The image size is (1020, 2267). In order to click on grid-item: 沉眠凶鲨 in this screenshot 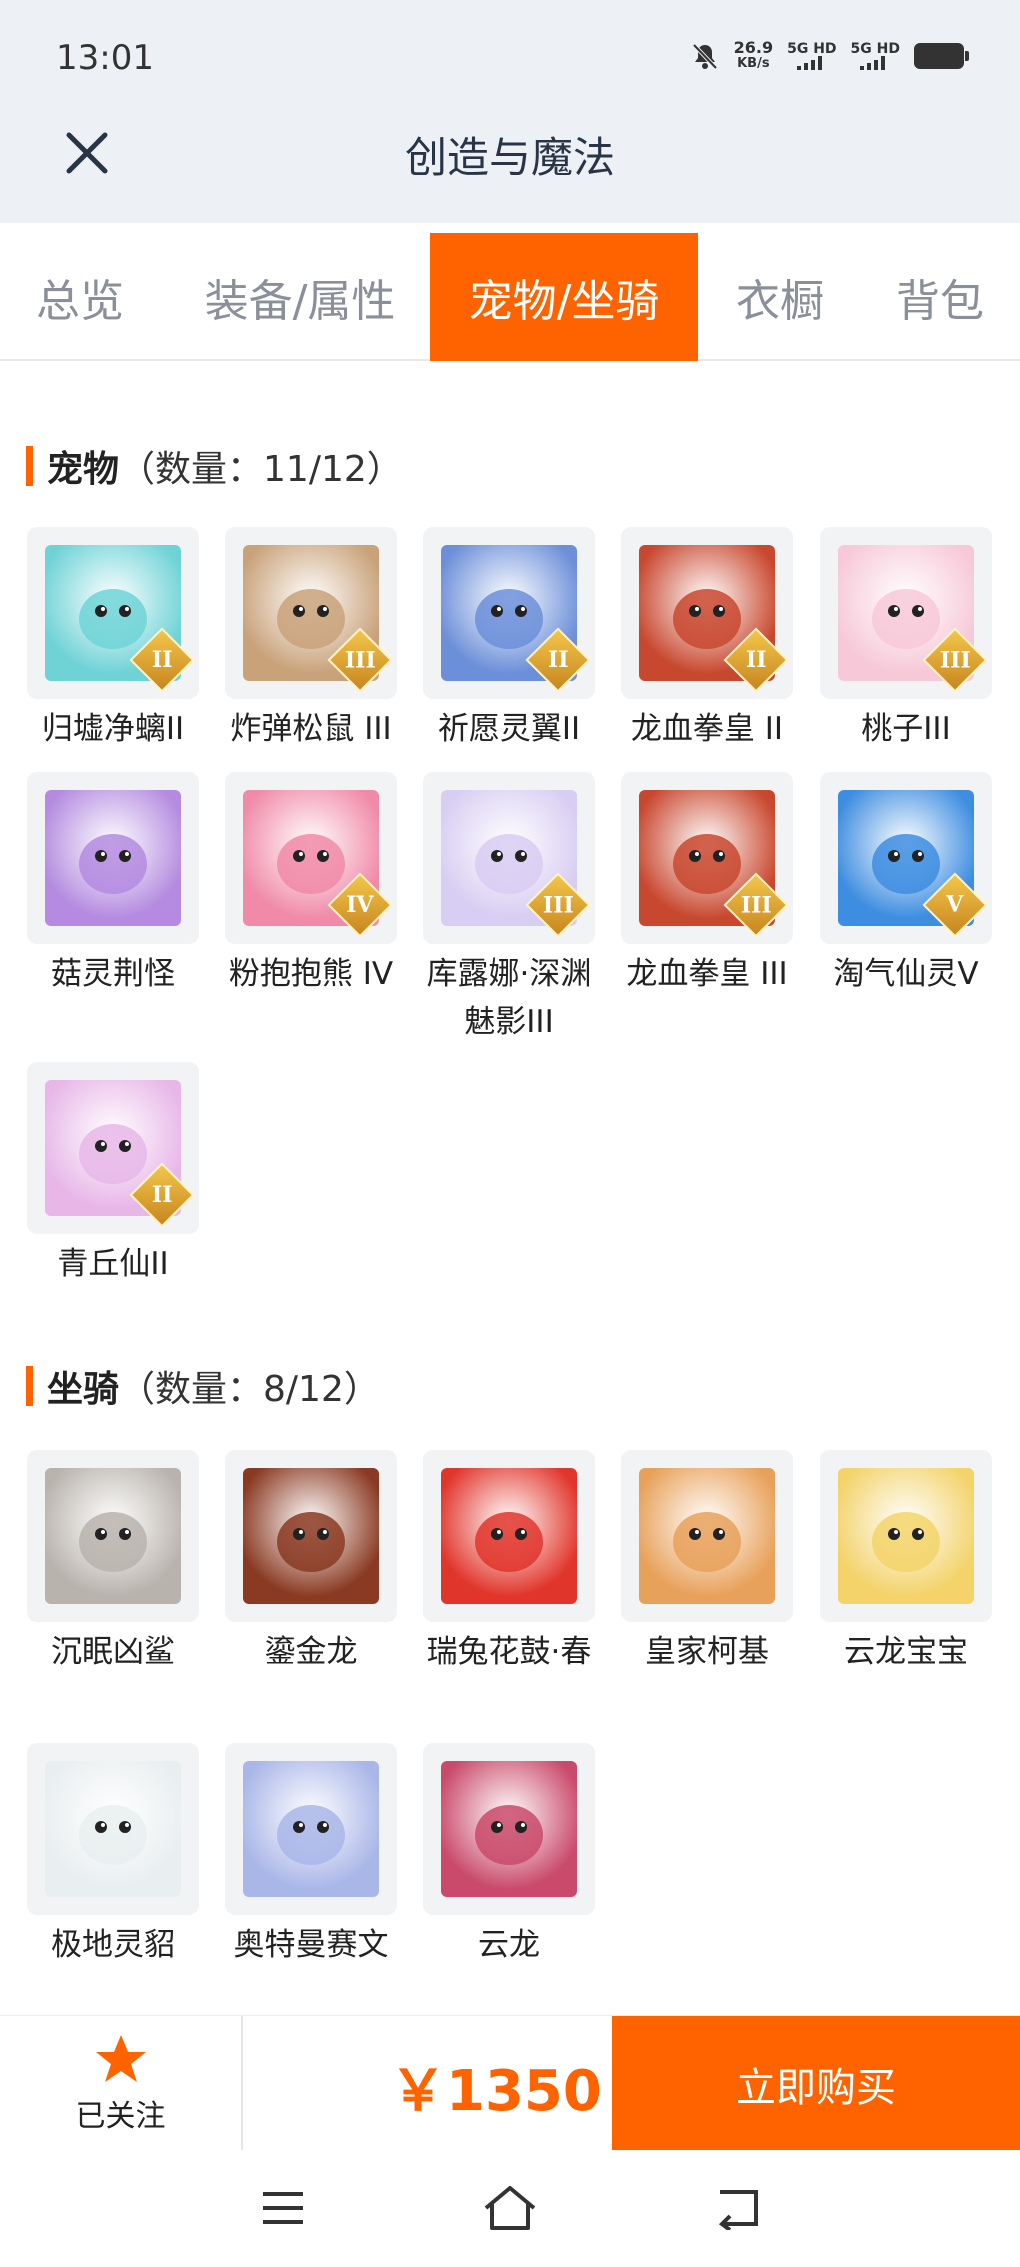, I will do `click(113, 1563)`.